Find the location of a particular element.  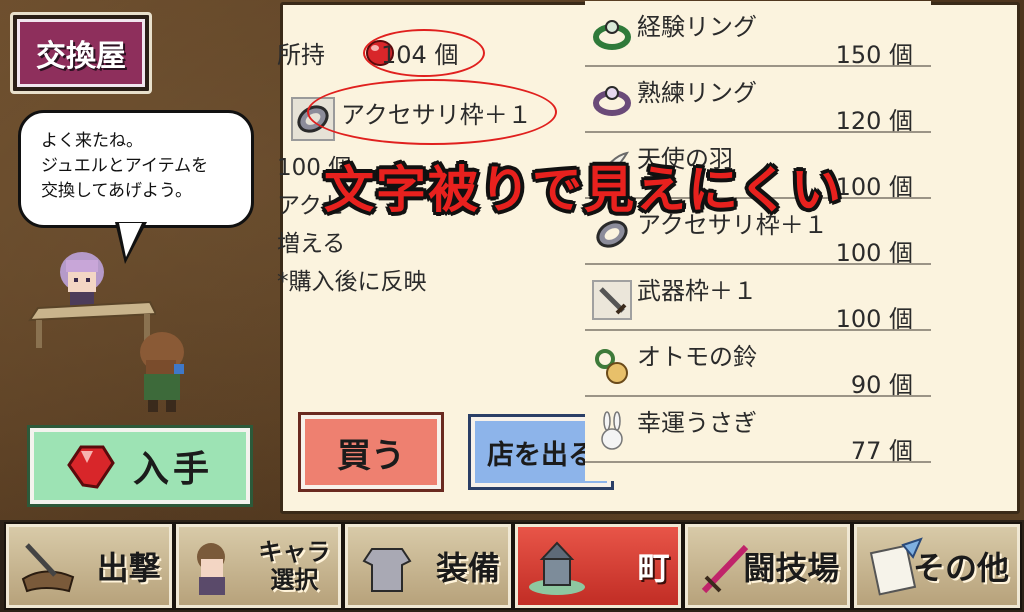

nav-sortie: 出撃 is located at coordinates (89, 566).